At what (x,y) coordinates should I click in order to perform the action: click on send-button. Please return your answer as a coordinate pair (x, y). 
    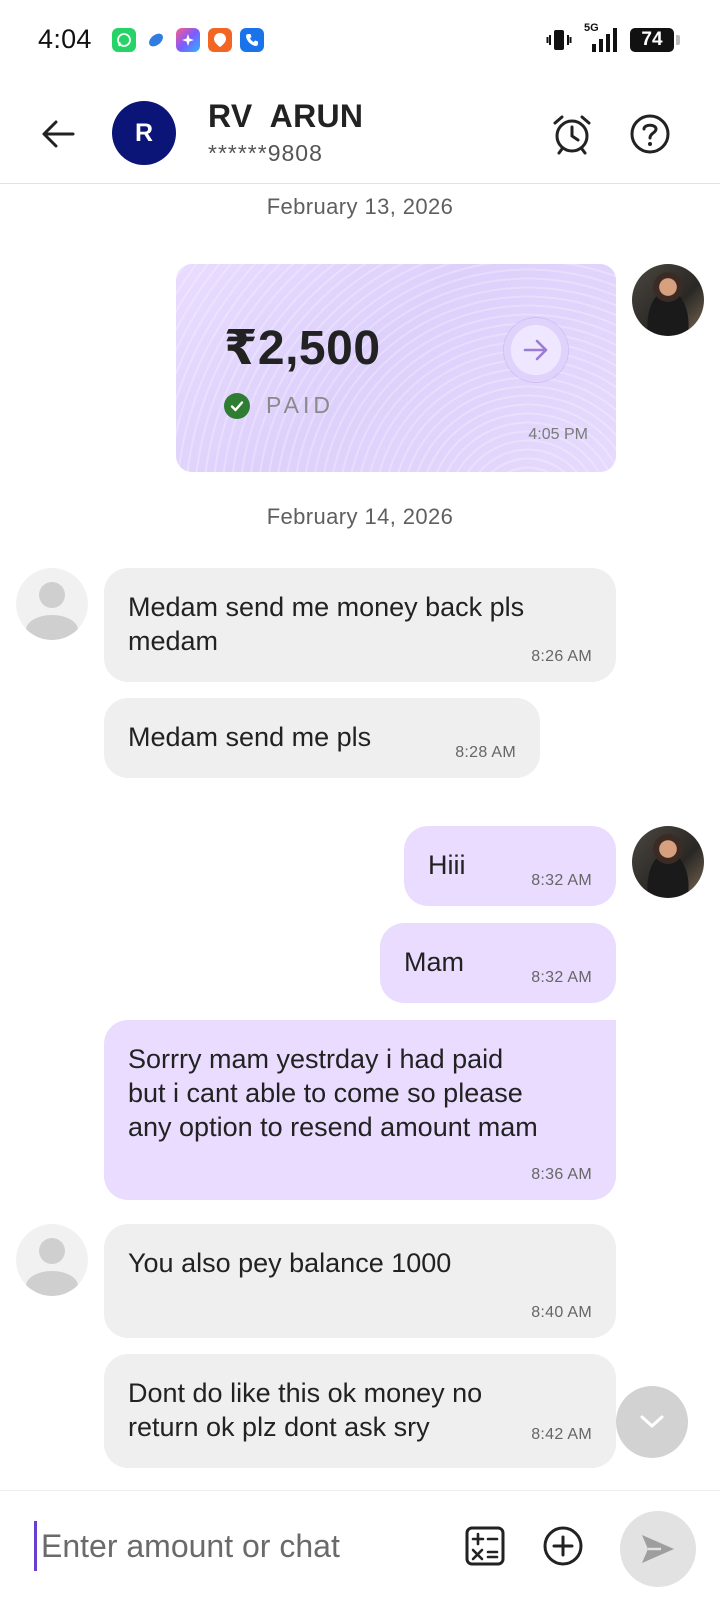
    Looking at the image, I should click on (658, 1549).